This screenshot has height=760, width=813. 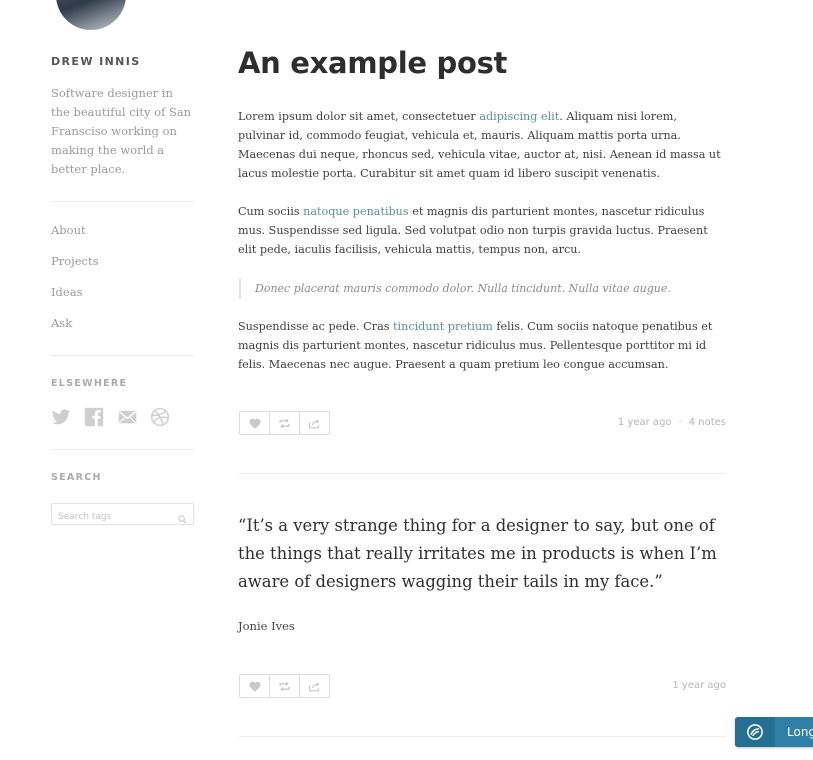 I want to click on search-icon, so click(x=182, y=518).